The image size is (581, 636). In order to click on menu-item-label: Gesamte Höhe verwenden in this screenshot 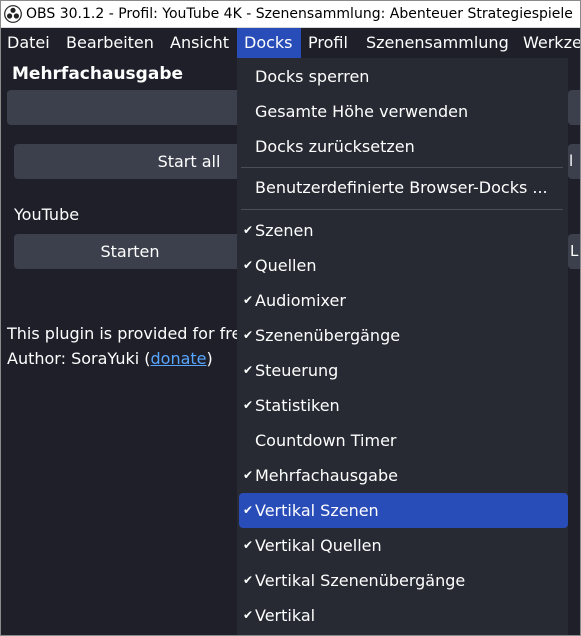, I will do `click(362, 111)`.